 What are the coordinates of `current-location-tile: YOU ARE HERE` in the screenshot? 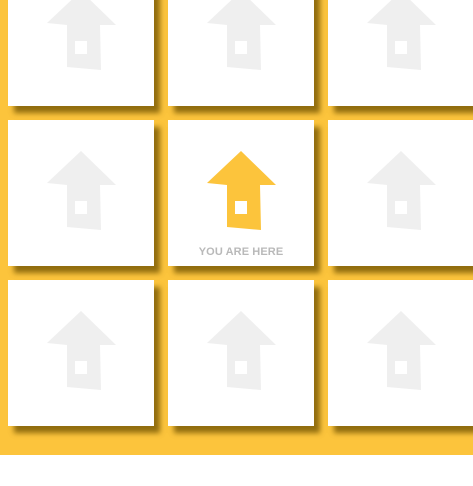 It's located at (241, 193).